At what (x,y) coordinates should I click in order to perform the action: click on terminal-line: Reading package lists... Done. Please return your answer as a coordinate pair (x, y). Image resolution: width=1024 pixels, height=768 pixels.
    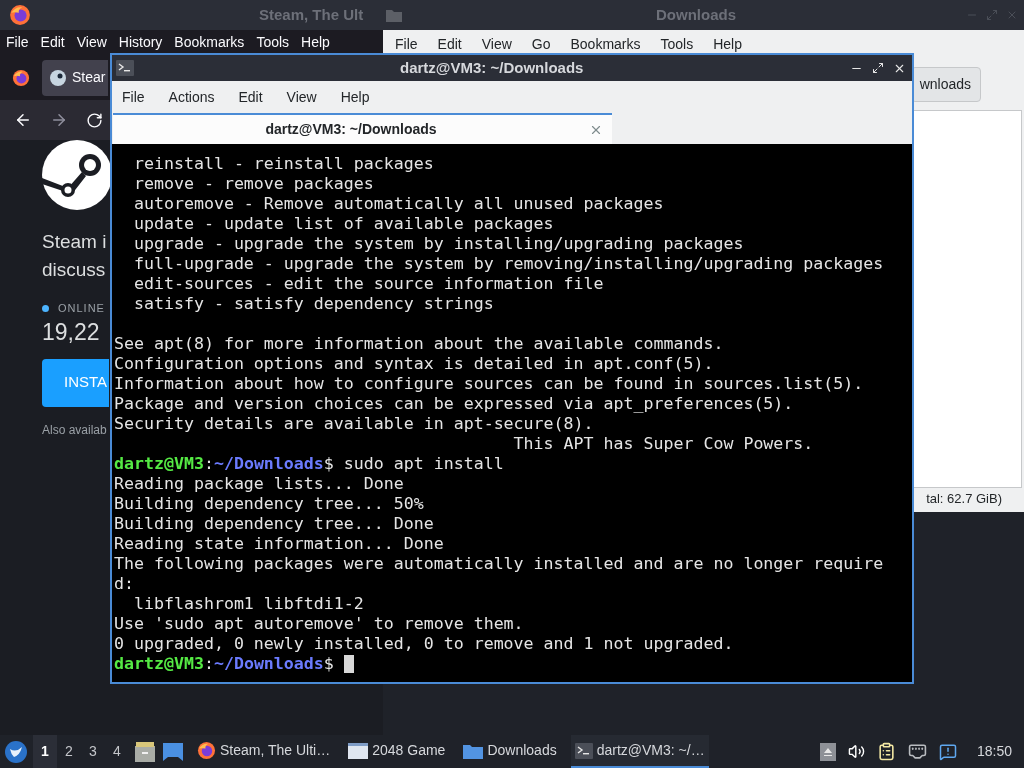
    Looking at the image, I should click on (259, 484).